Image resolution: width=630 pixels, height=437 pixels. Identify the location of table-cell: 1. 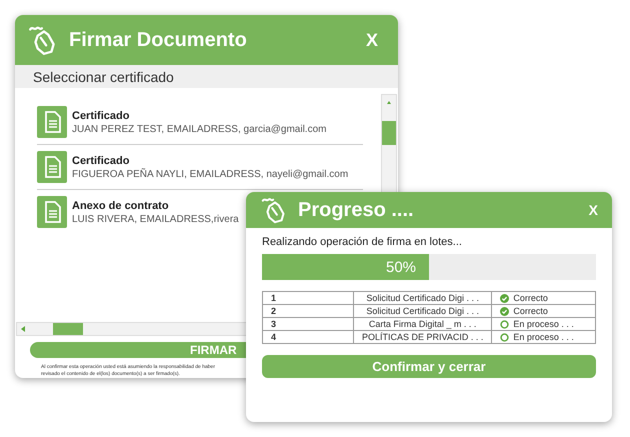
(308, 298).